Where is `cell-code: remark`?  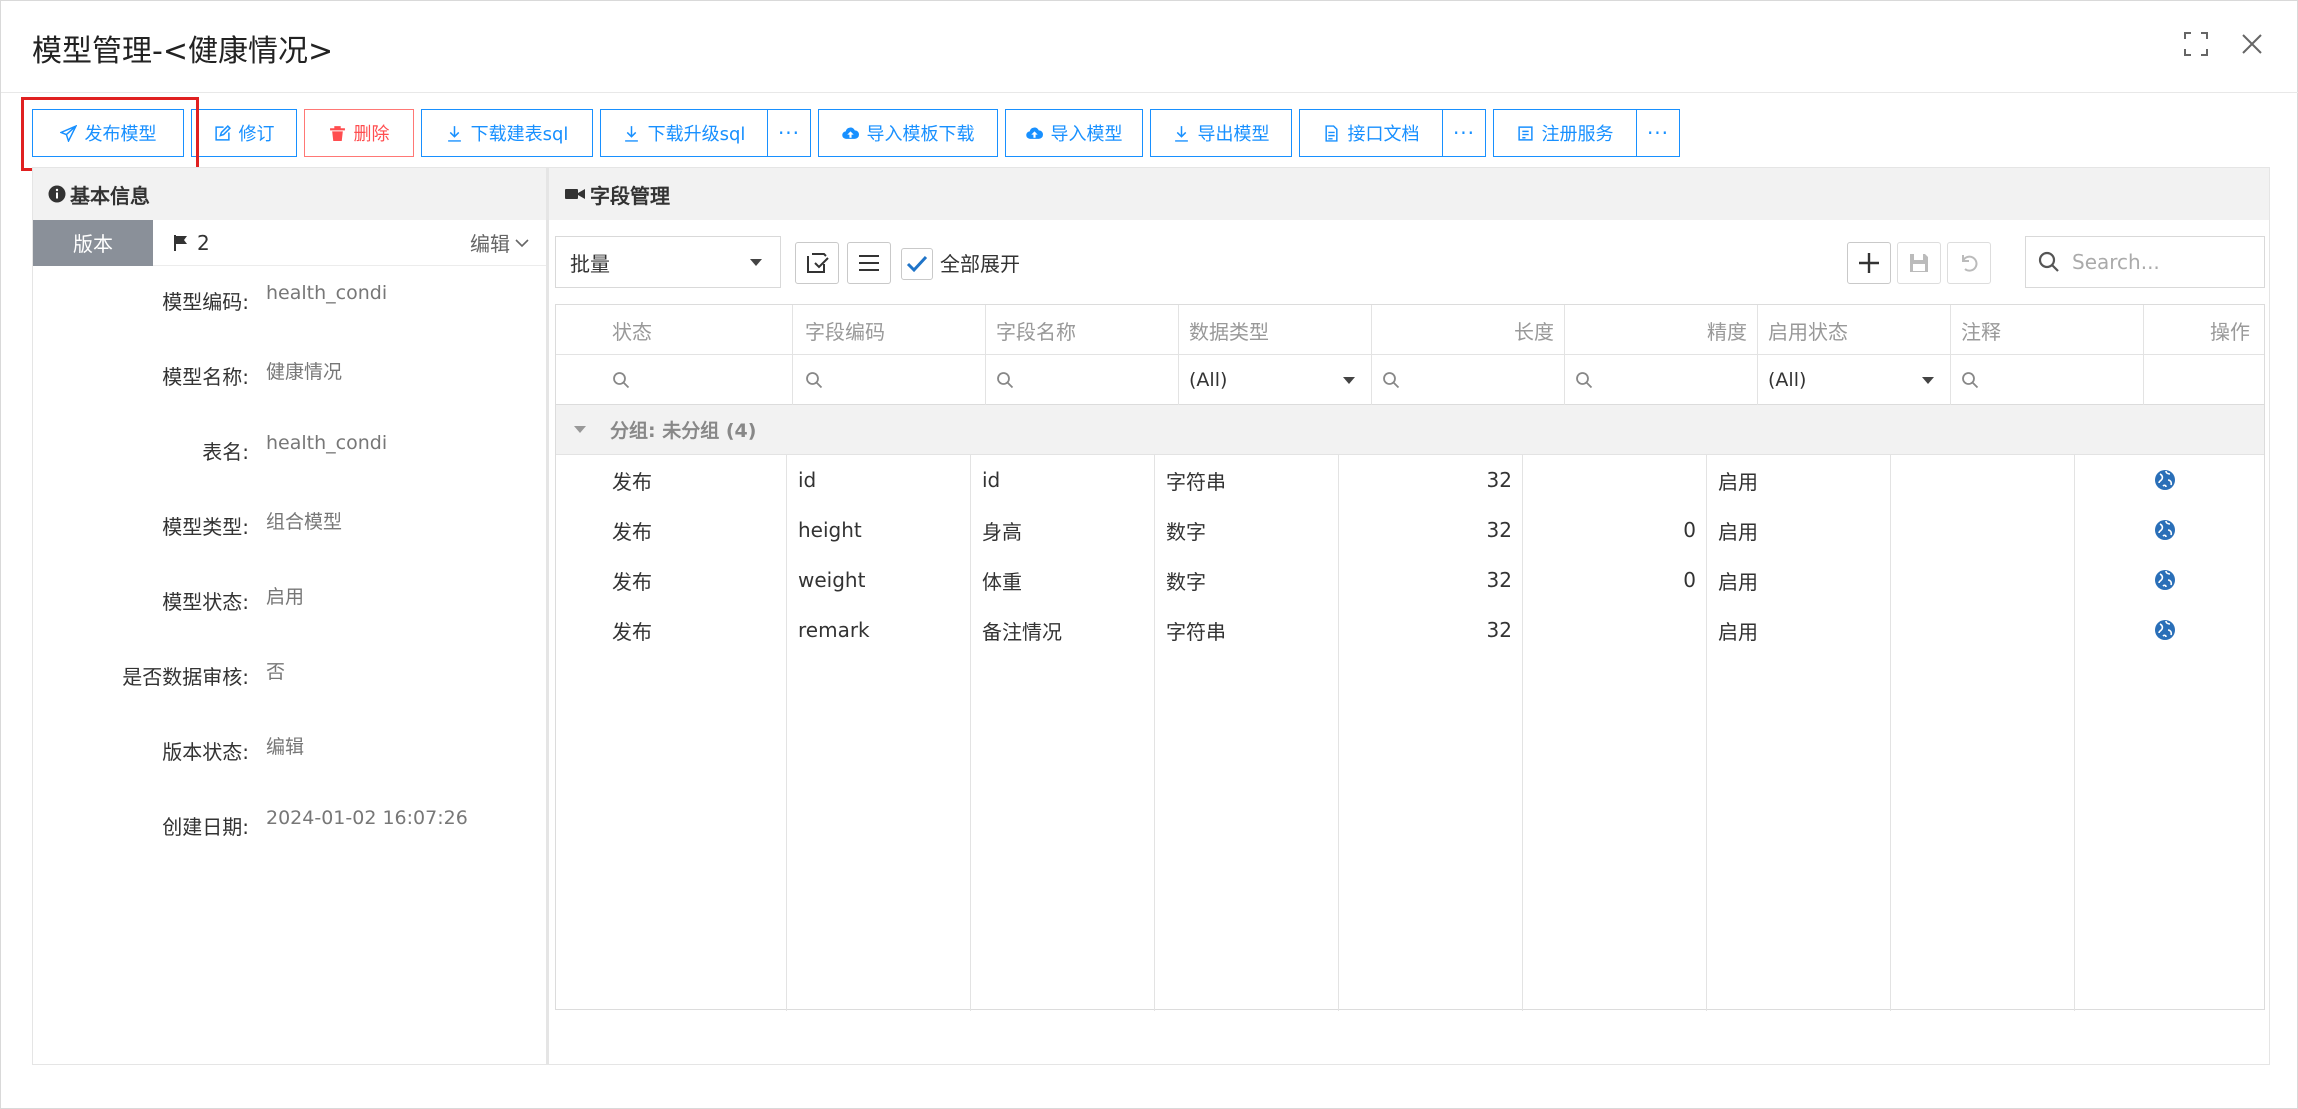
cell-code: remark is located at coordinates (834, 630).